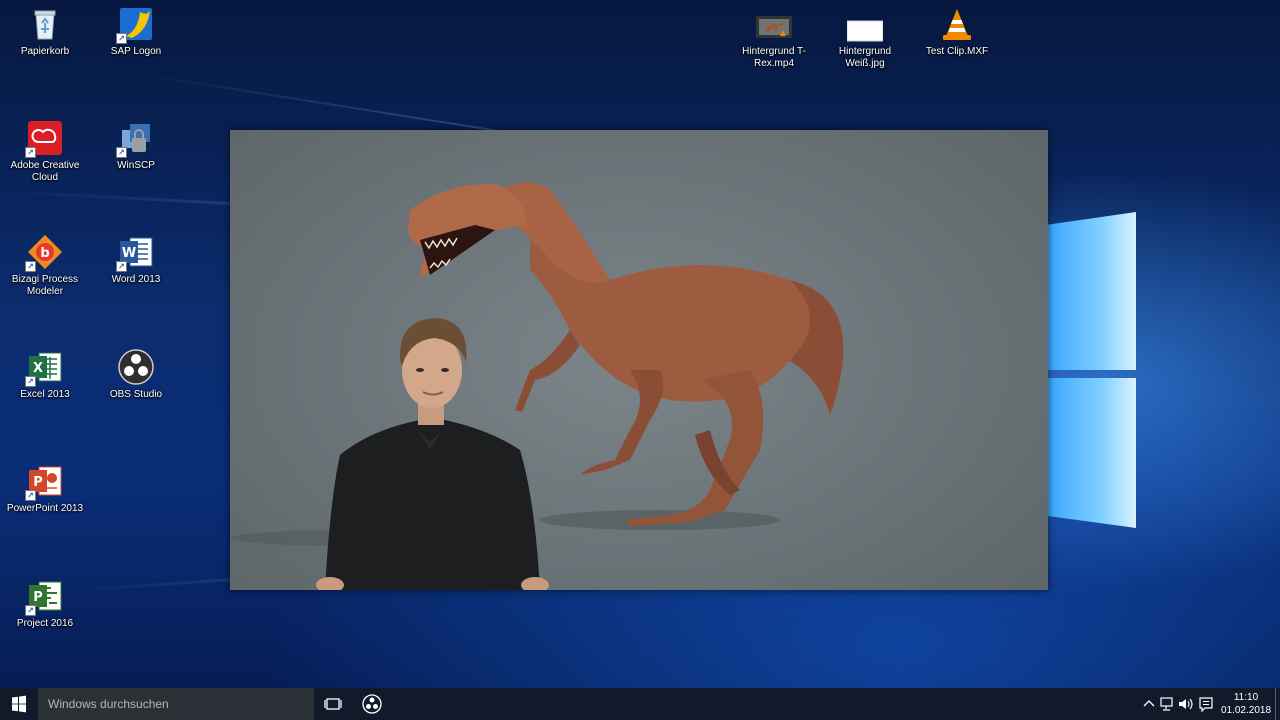 This screenshot has width=1280, height=720. Describe the element at coordinates (44, 597) in the screenshot. I see `project-icon: P ↗` at that location.